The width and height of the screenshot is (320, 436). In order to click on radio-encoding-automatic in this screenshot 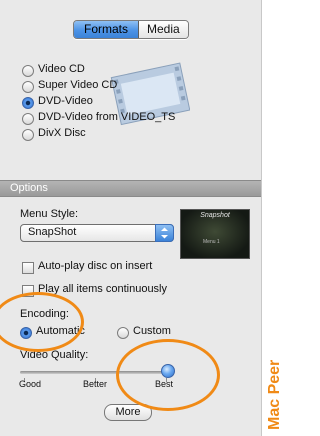, I will do `click(26, 333)`.